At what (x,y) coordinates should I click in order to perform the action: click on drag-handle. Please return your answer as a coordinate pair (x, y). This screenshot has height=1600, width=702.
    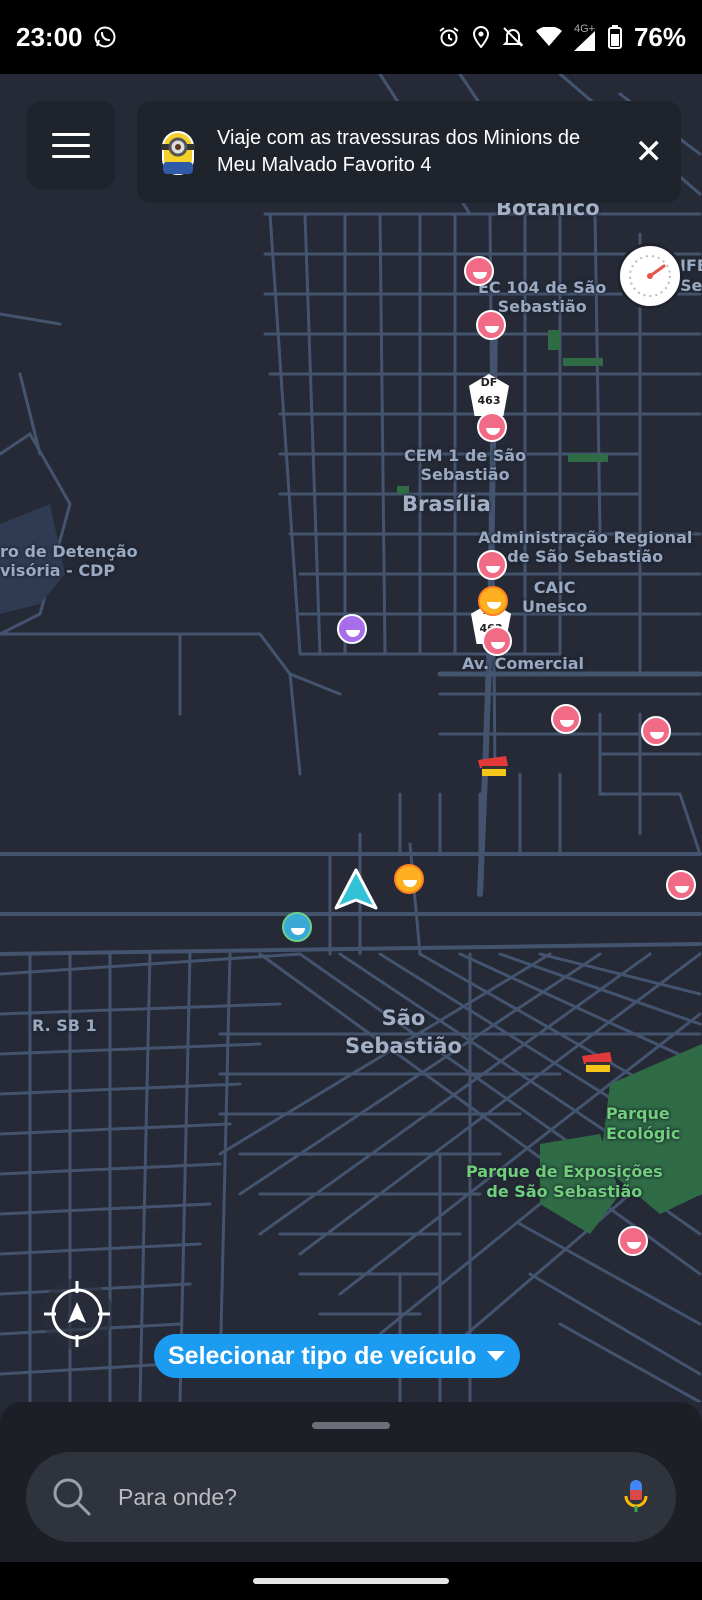
    Looking at the image, I should click on (351, 1425).